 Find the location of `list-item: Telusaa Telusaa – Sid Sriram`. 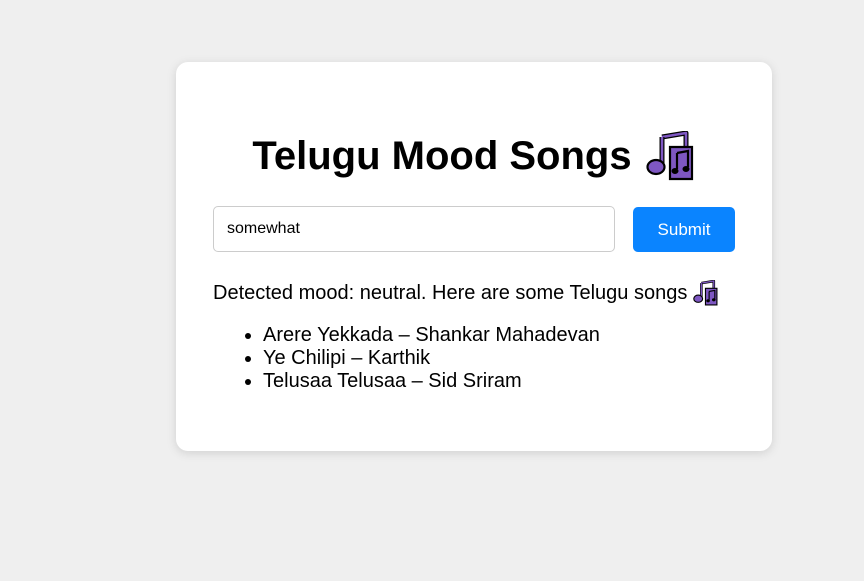

list-item: Telusaa Telusaa – Sid Sriram is located at coordinates (508, 381).